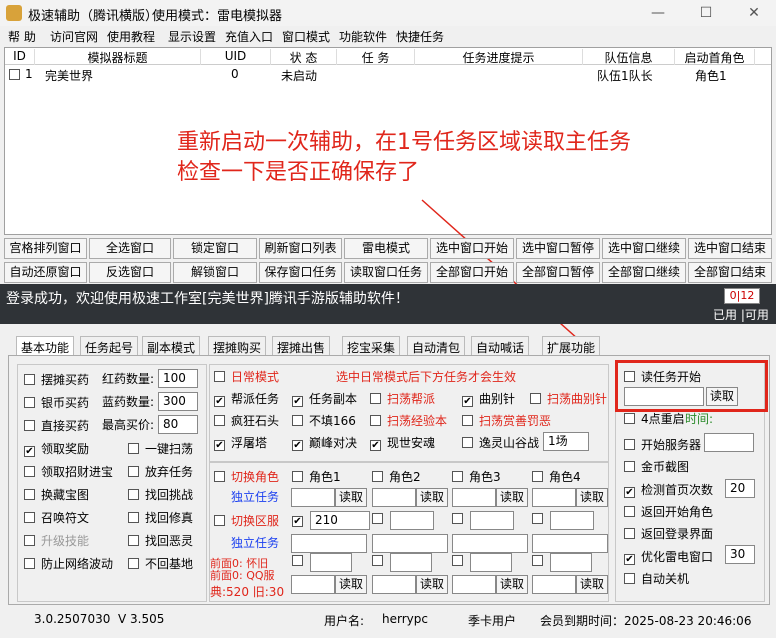 This screenshot has width=776, height=638. What do you see at coordinates (240, 442) in the screenshot?
I see `chk-d3-0: 浮屠塔` at bounding box center [240, 442].